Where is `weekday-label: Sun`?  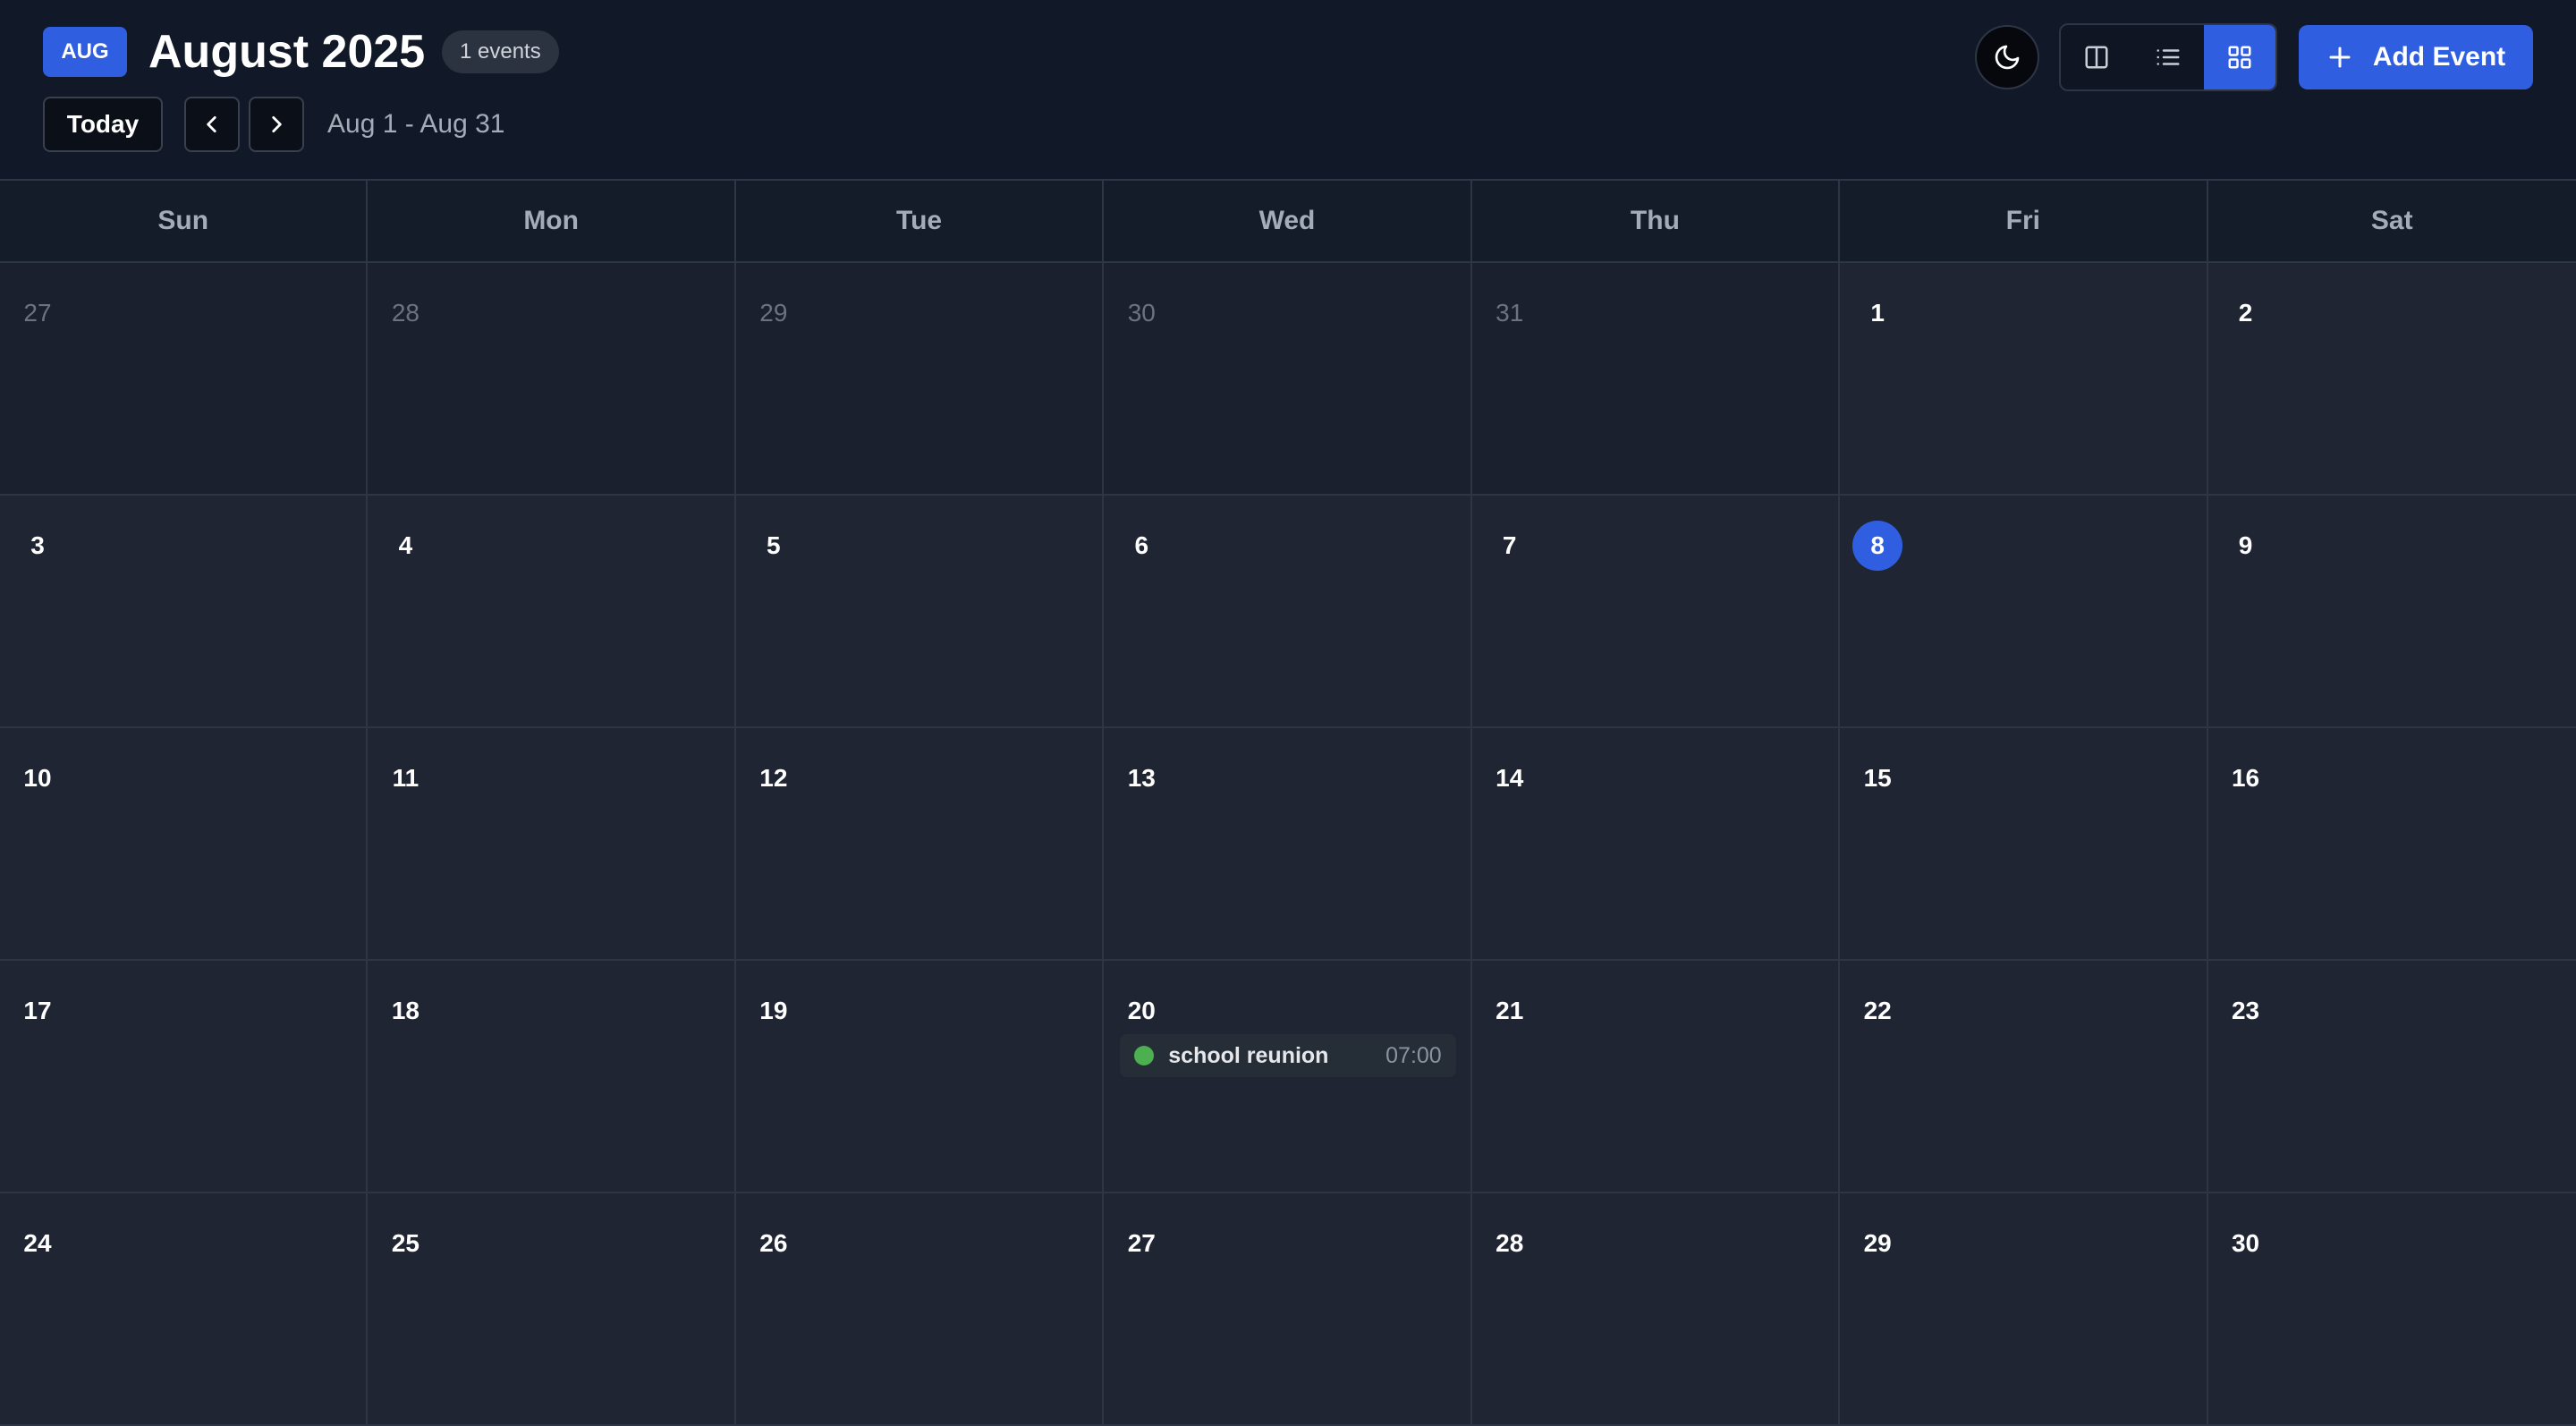
weekday-label: Sun is located at coordinates (184, 221).